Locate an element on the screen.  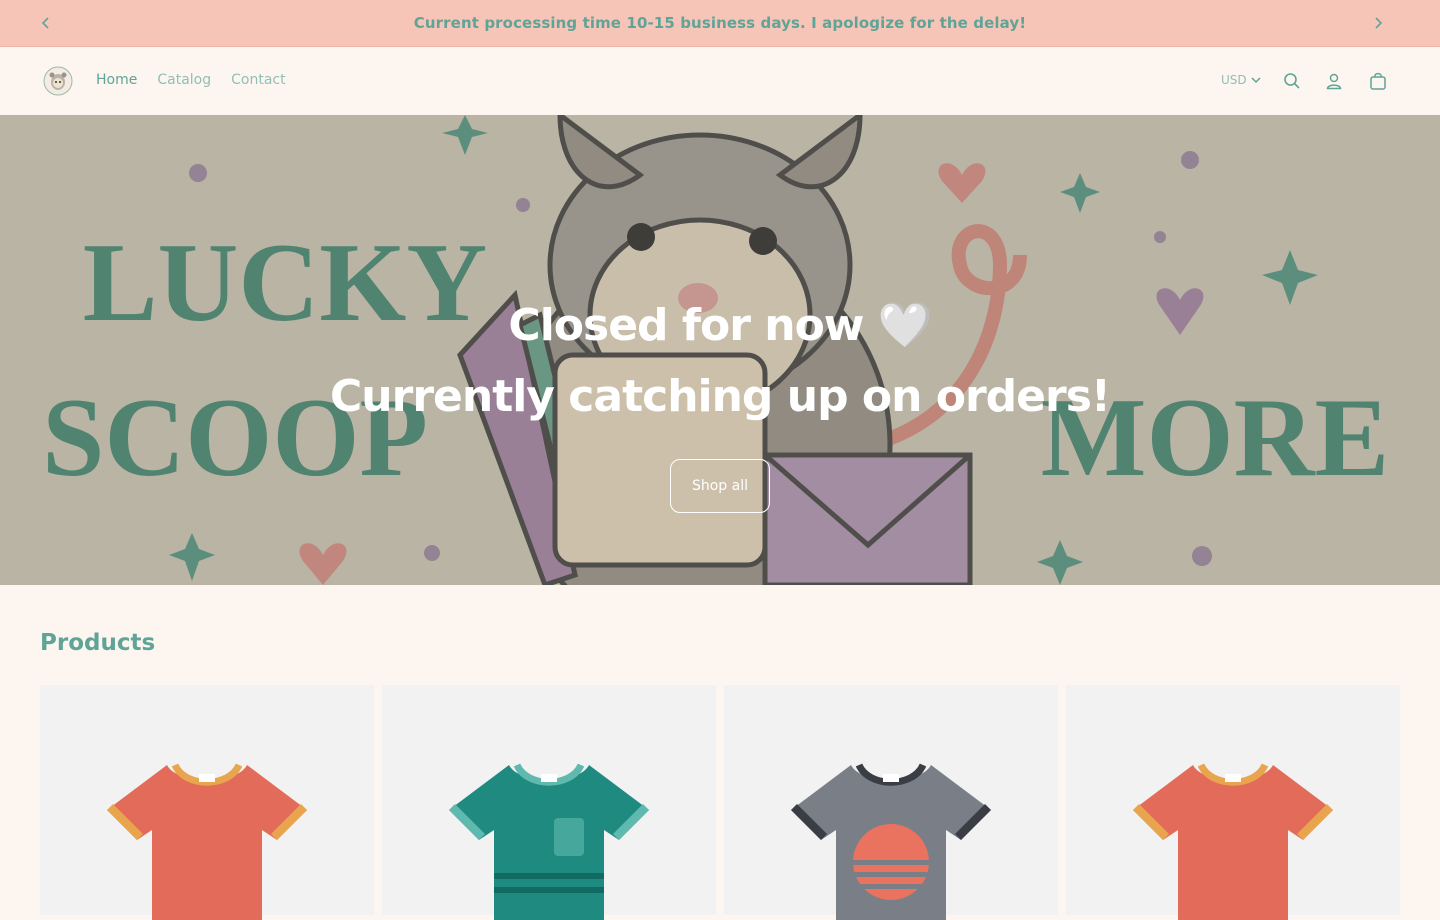
site-header: Home Catalog Contact USD is located at coordinates (720, 81).